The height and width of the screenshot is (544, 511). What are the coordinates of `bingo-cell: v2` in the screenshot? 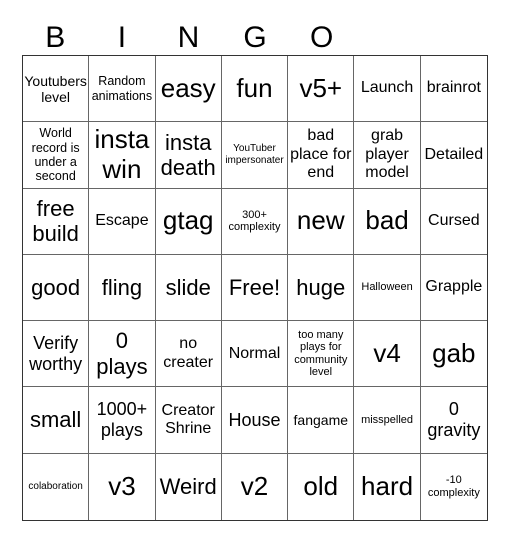 It's located at (255, 486).